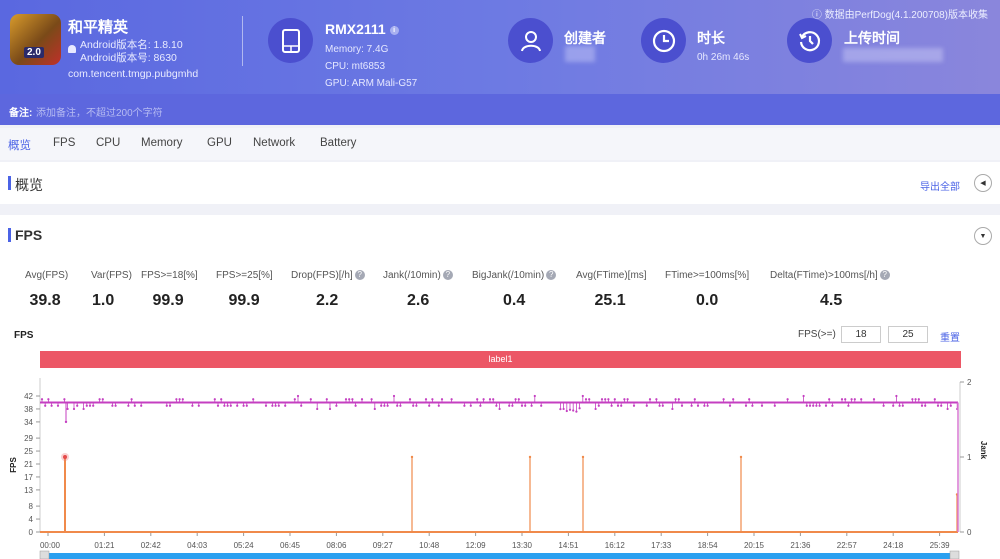 This screenshot has width=1000, height=559. I want to click on reset-button: 重置, so click(950, 336).